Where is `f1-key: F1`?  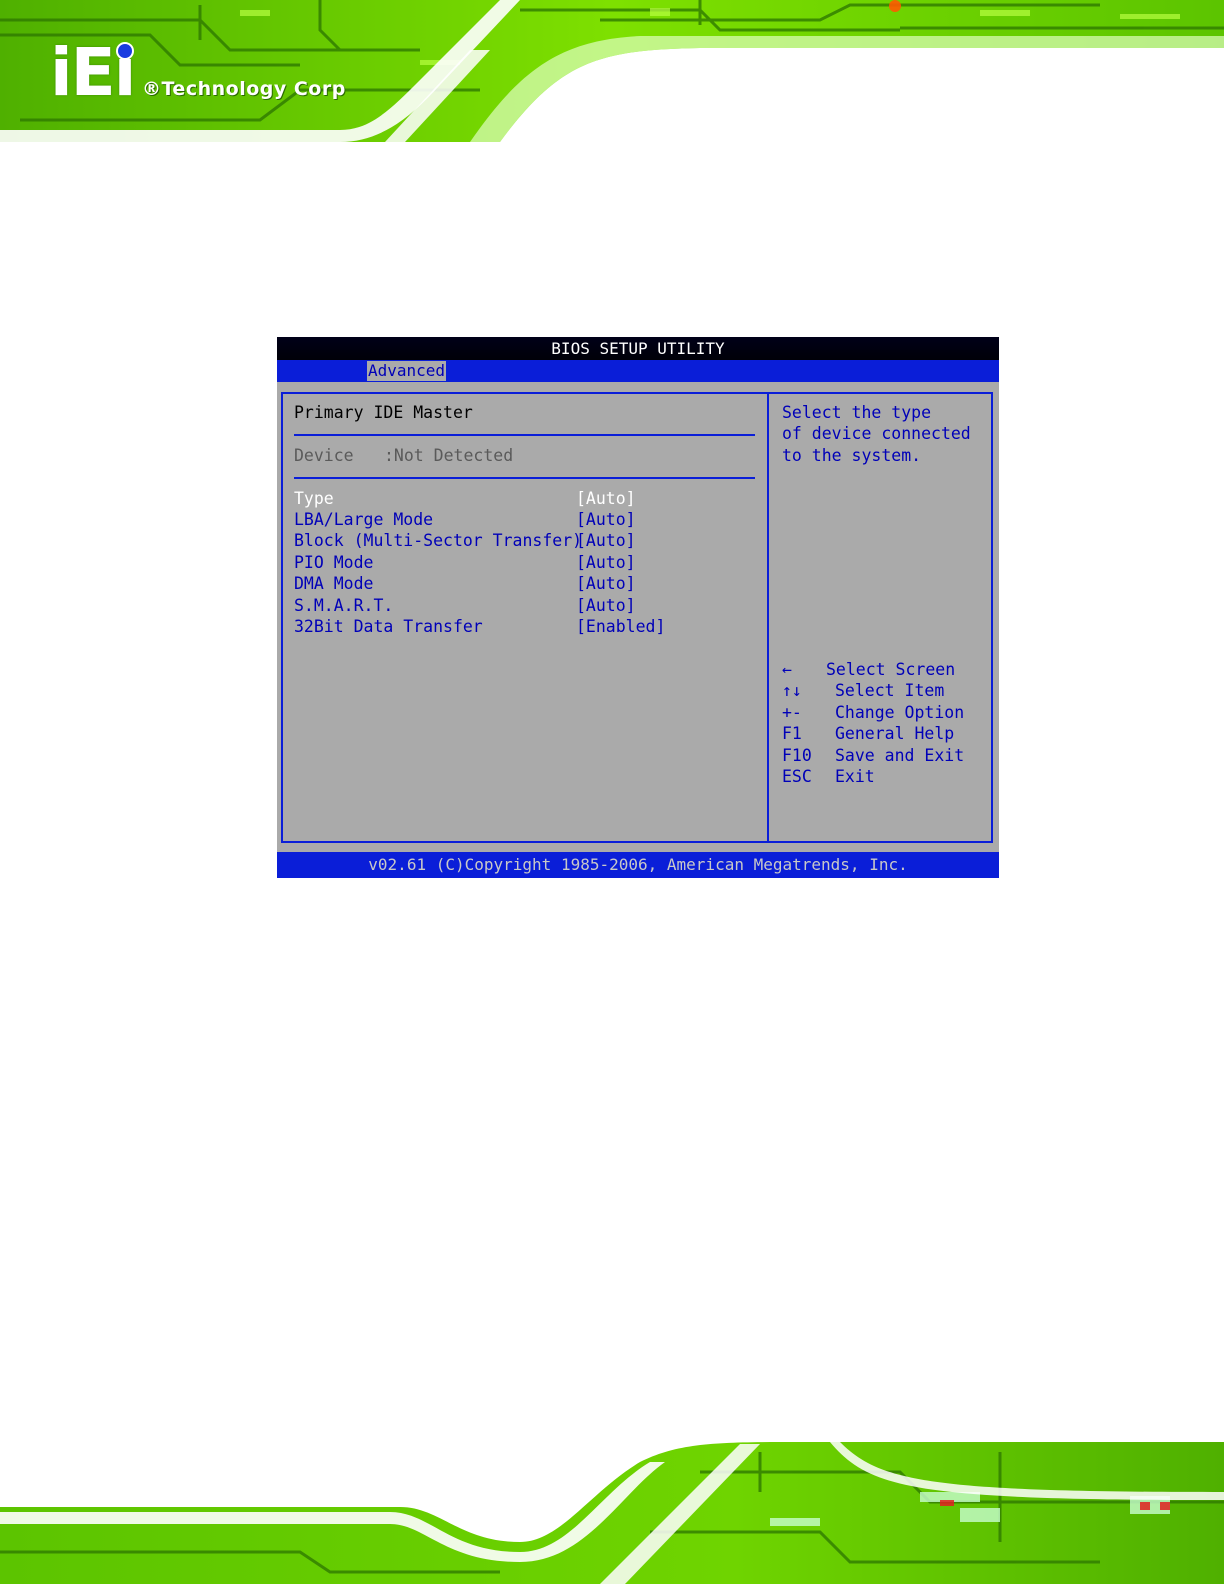
f1-key: F1 is located at coordinates (792, 733).